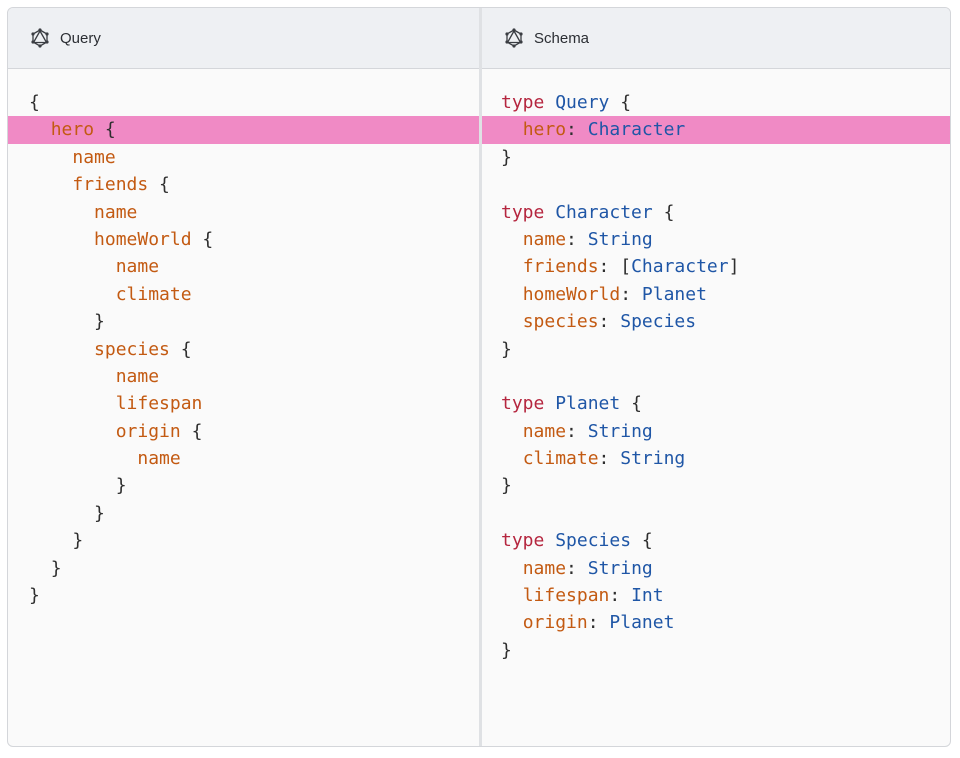  What do you see at coordinates (604, 212) in the screenshot?
I see `schema-type-name: Character` at bounding box center [604, 212].